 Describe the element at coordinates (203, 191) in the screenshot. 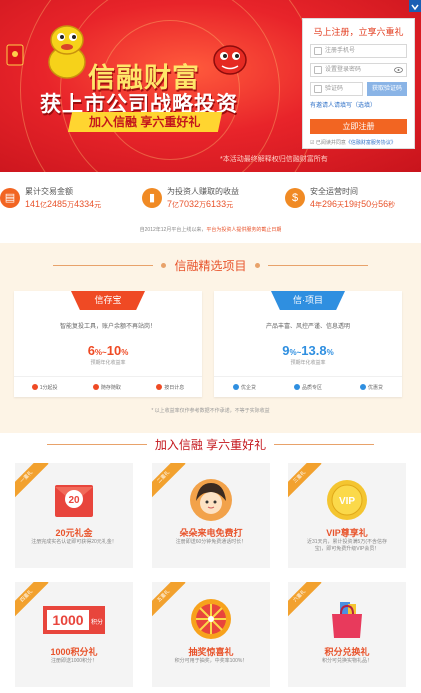

I see `stat-label: 为投资人赚取的收益` at that location.